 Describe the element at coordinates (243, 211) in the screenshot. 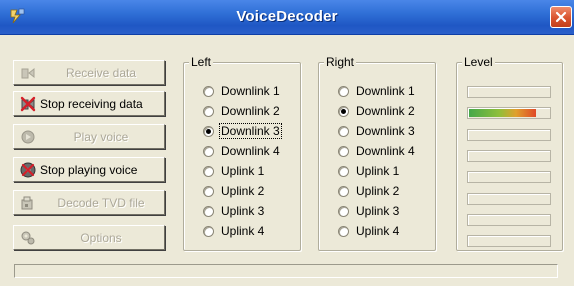

I see `left-option-label: Uplink 3` at that location.